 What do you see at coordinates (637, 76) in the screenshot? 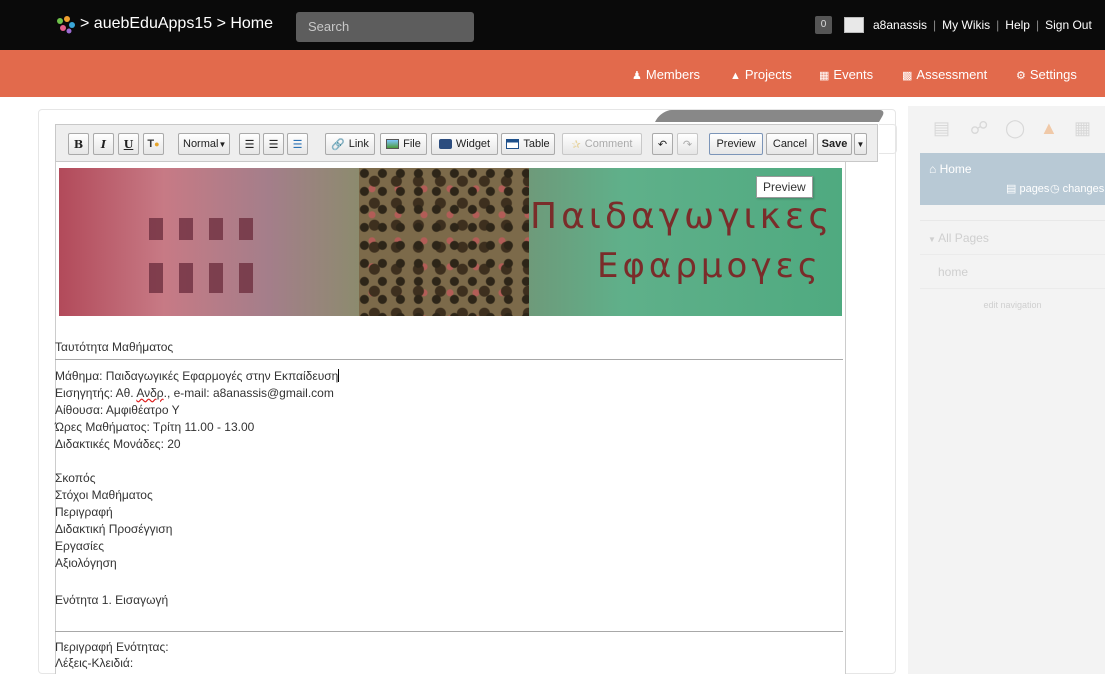
I see `members-icon: ♟` at bounding box center [637, 76].